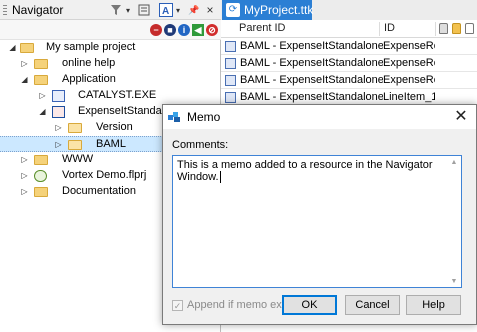  Describe the element at coordinates (110, 30) in the screenshot. I see `navigator-toolbar: − ■ i ◀ ⊘` at that location.